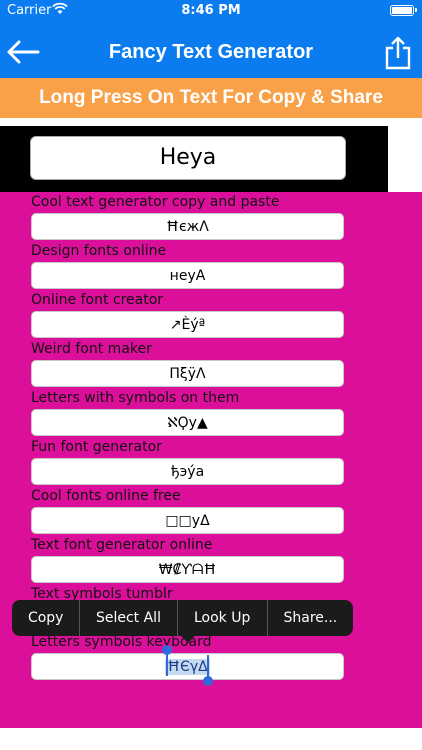  I want to click on style-output: ђэýа, so click(187, 471).